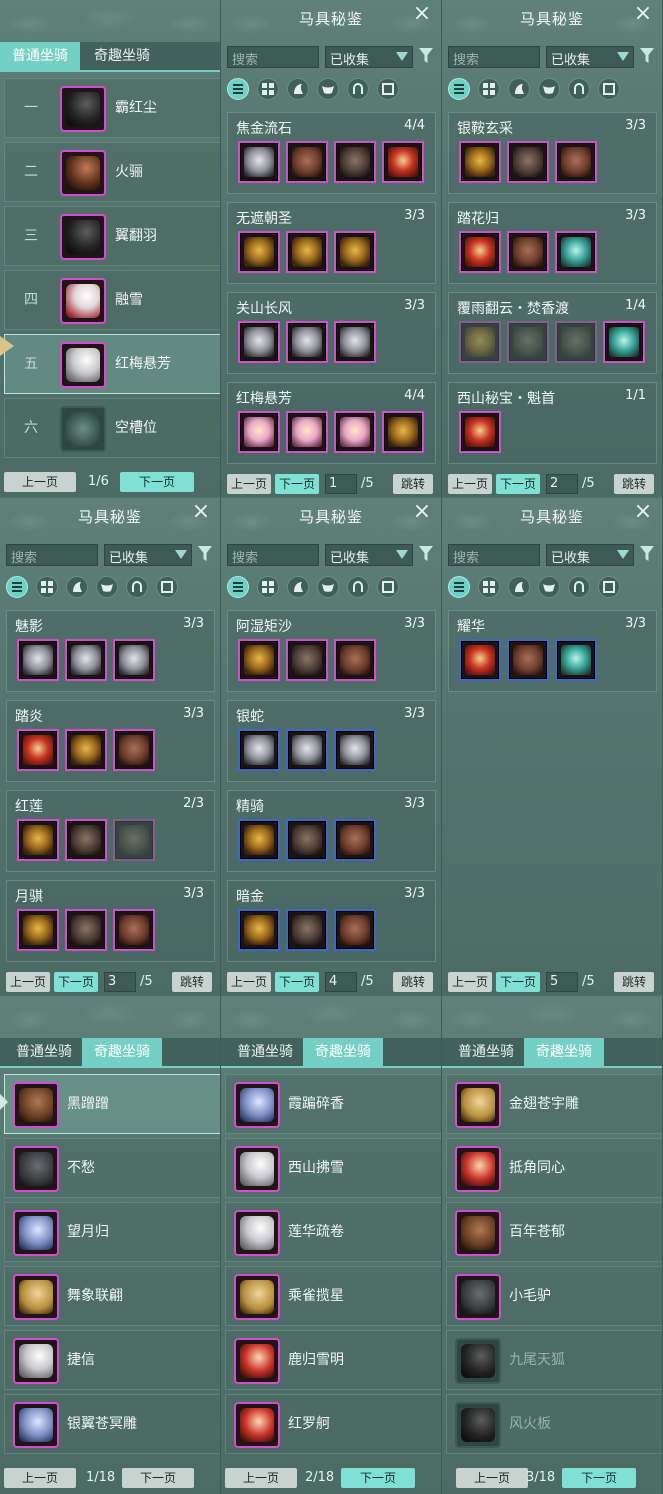 The image size is (663, 1494). What do you see at coordinates (112, 300) in the screenshot?
I see `list-item: 四 融雪` at bounding box center [112, 300].